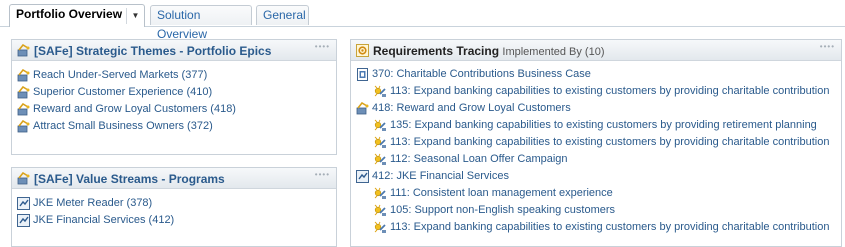 The width and height of the screenshot is (845, 247). I want to click on list-item: Superior Customer Experience (410), so click(174, 92).